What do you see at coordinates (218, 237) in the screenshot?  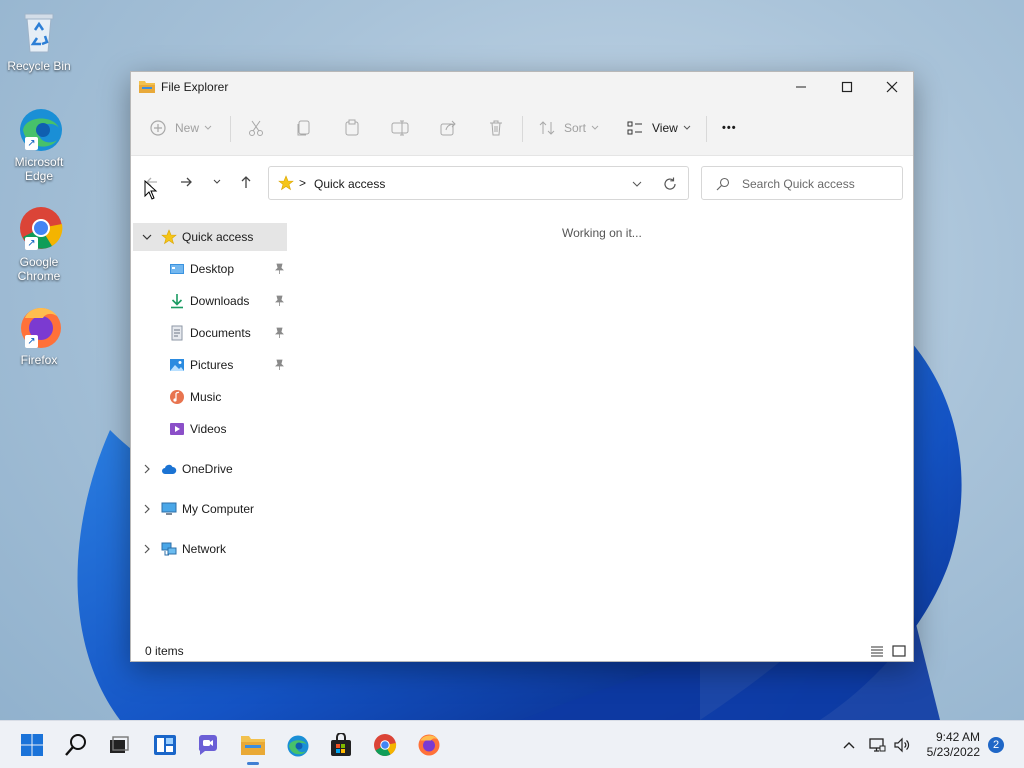 I see `nav-item-label: Quick access` at bounding box center [218, 237].